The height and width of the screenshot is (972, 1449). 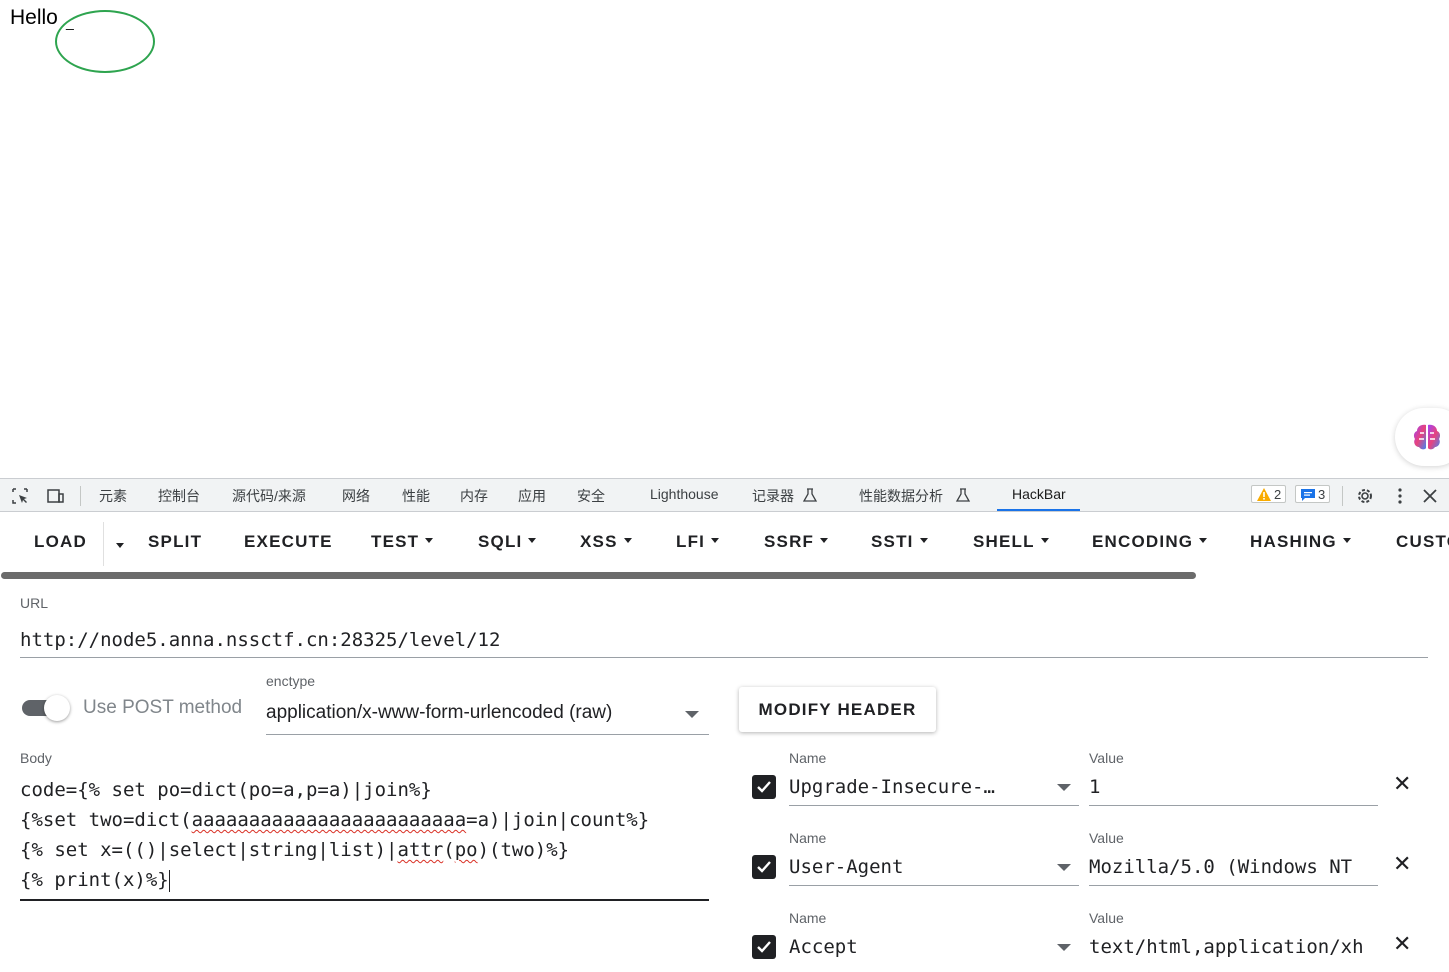 What do you see at coordinates (1226, 947) in the screenshot?
I see `header-value-text: text/html,application/xh` at bounding box center [1226, 947].